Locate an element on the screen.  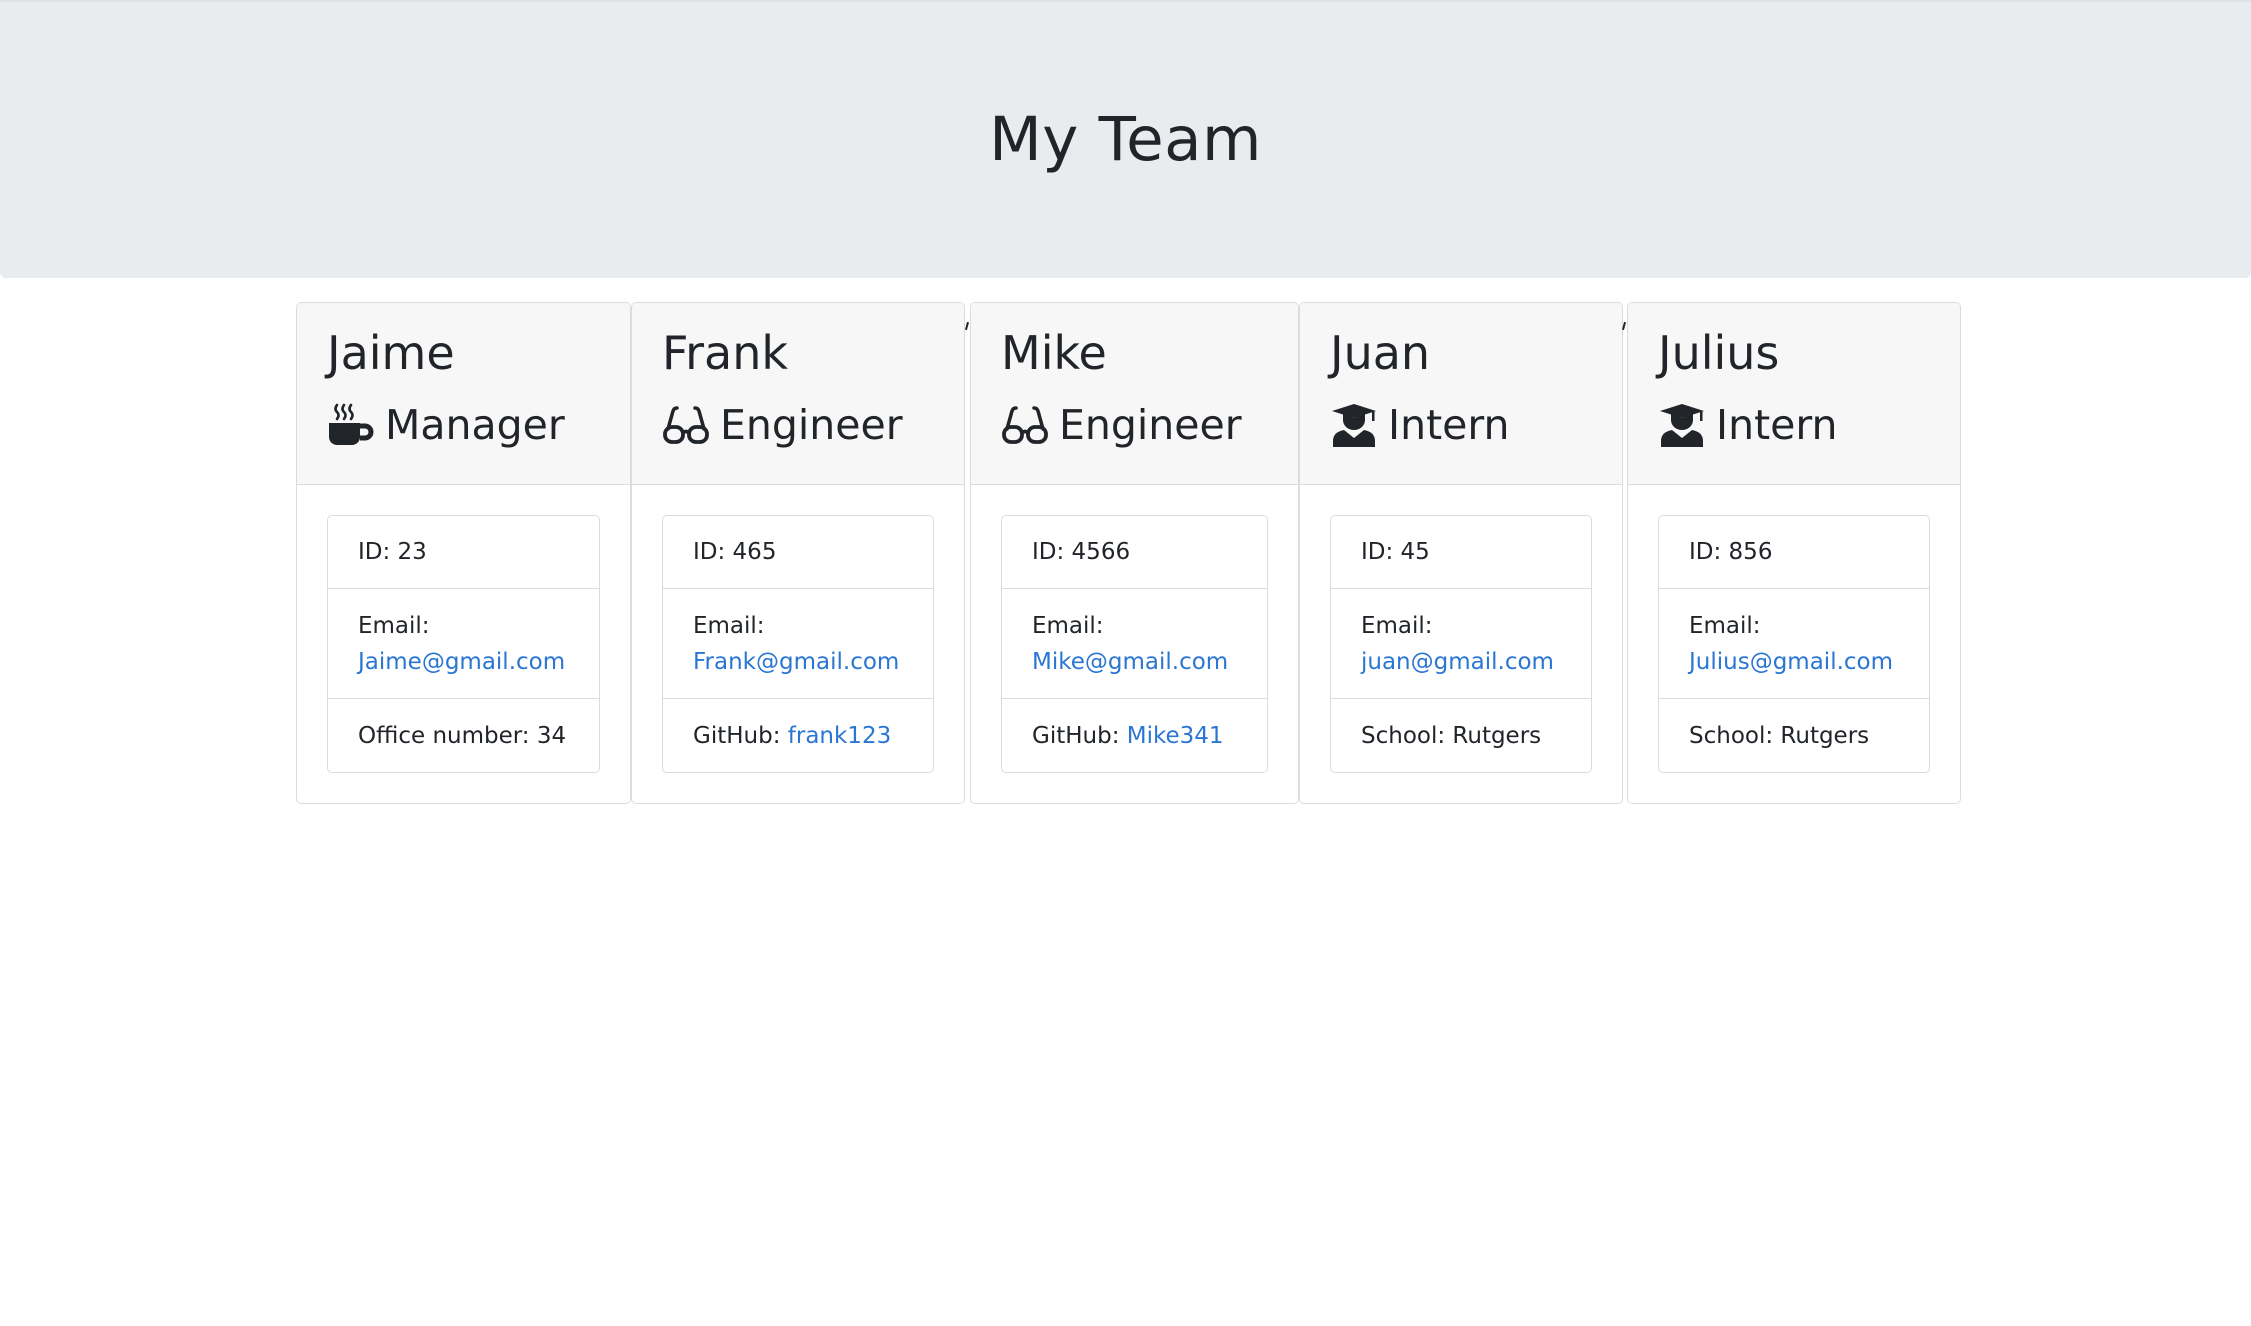
employee-email: Email: Jaime@gmail.com is located at coordinates (463, 644).